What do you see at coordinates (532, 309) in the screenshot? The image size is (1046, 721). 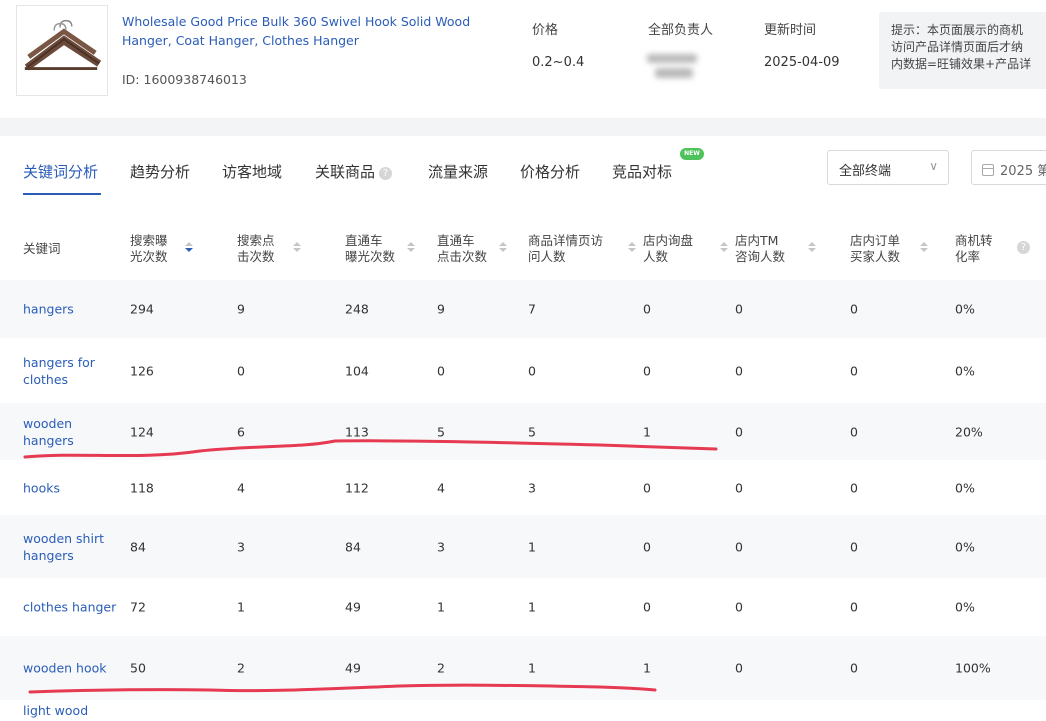 I see `cell-detail-visitors: 7` at bounding box center [532, 309].